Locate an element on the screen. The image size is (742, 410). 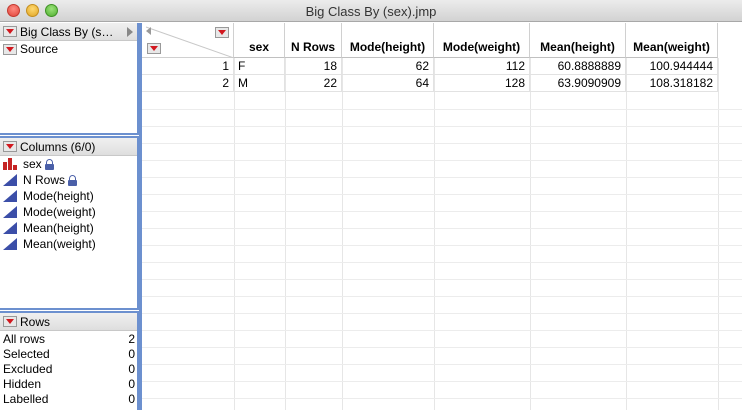
rows-panel-title: Rows is located at coordinates (35, 321).